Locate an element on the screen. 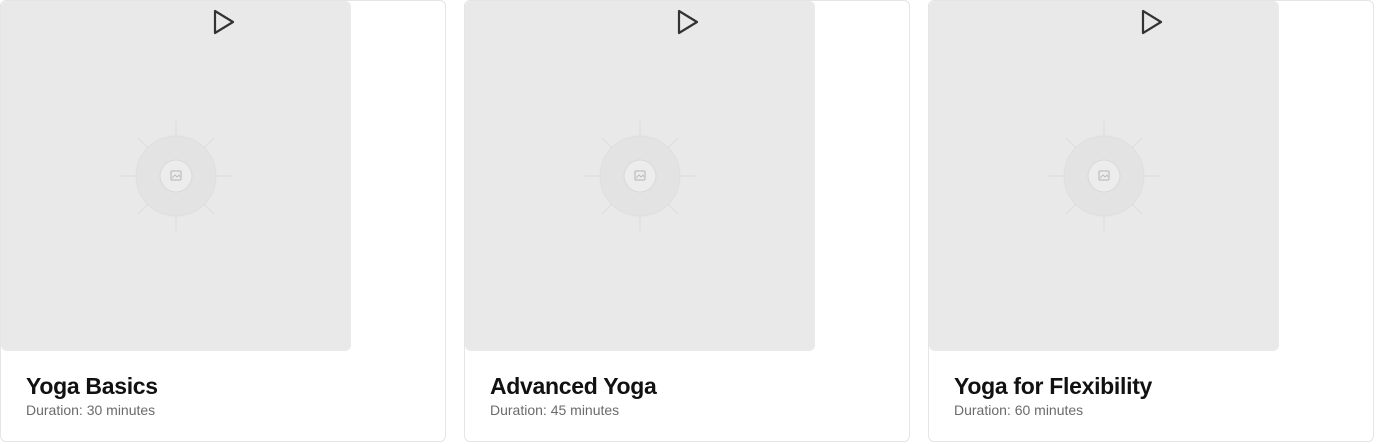  course-title: Yoga Basics is located at coordinates (92, 386).